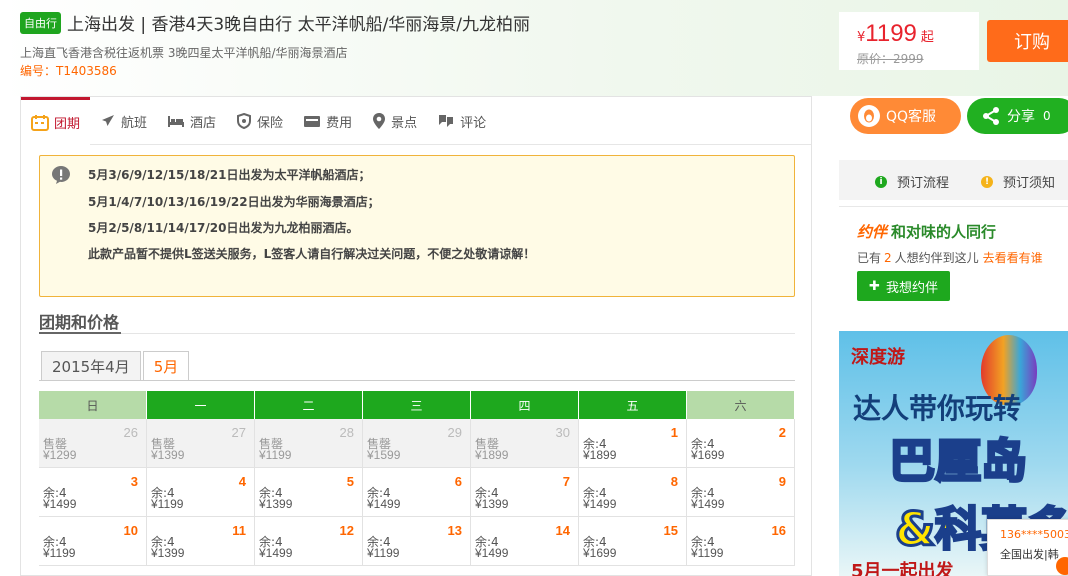 This screenshot has height=576, width=1068. I want to click on booking-notice-link: ! 预订须知, so click(1018, 181).